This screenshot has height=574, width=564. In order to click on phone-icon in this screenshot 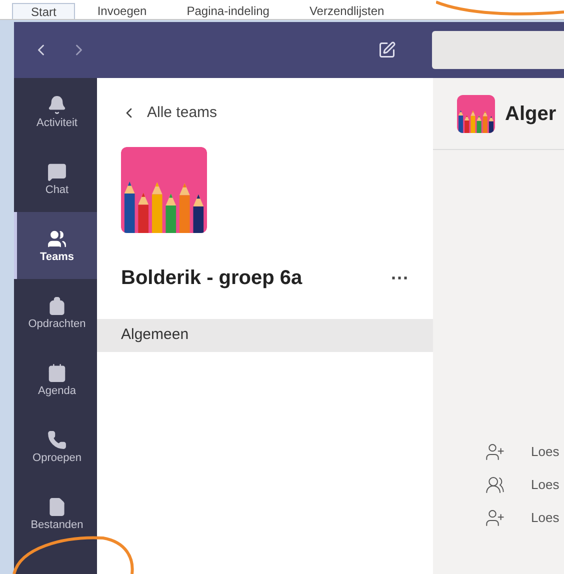, I will do `click(57, 440)`.